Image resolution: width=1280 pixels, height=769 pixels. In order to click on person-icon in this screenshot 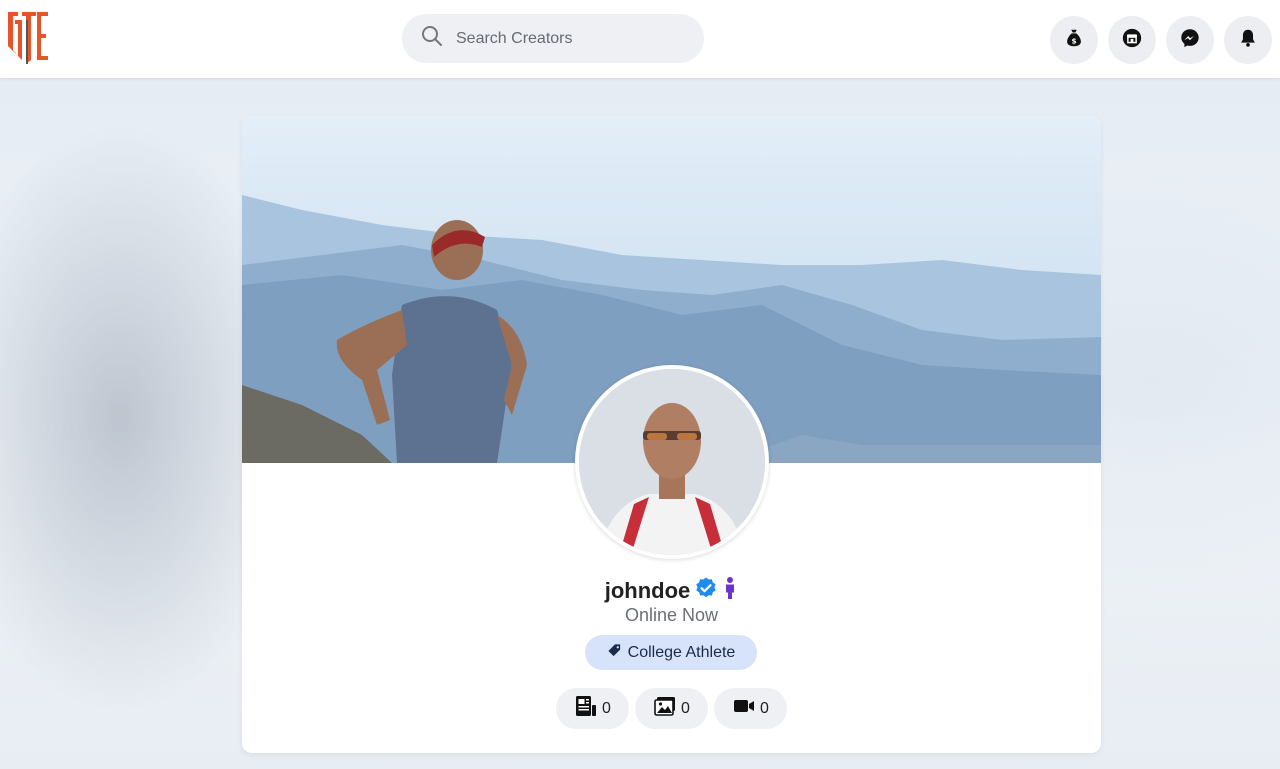, I will do `click(730, 590)`.